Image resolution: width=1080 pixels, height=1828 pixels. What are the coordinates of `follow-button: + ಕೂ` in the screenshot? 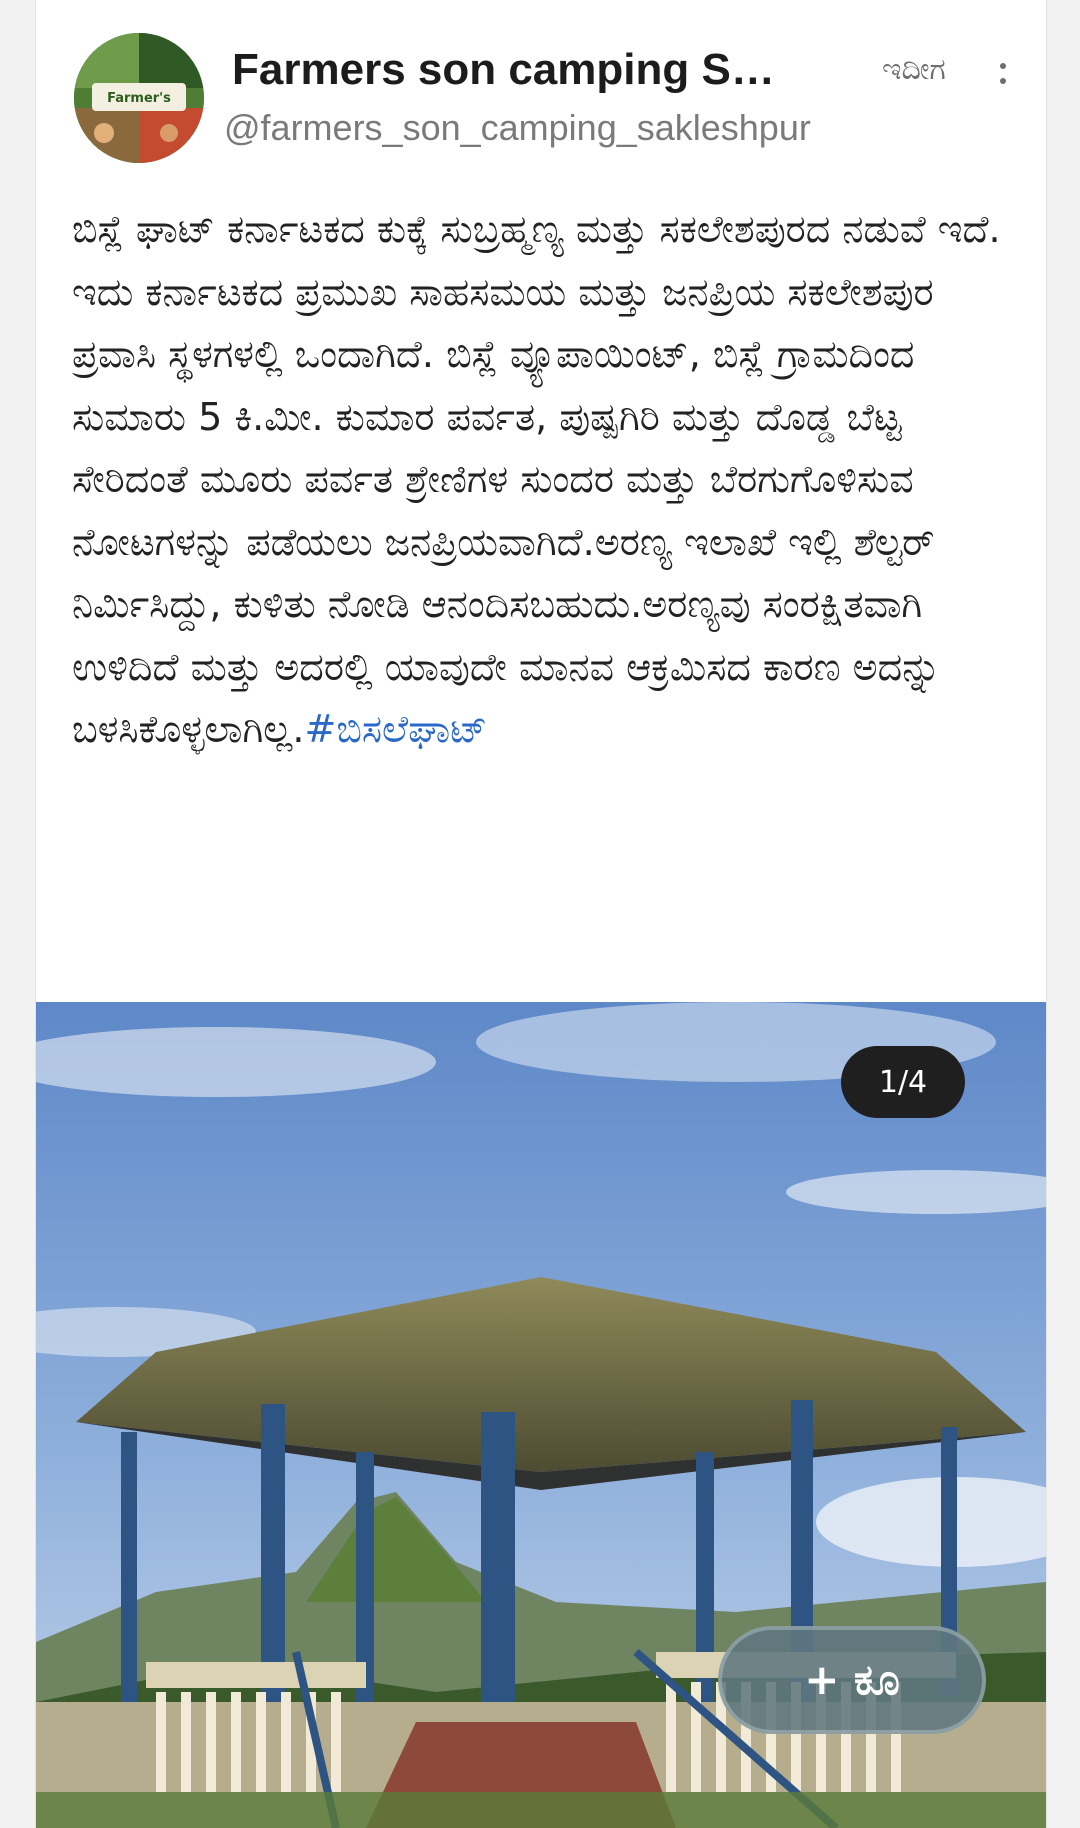 It's located at (852, 1680).